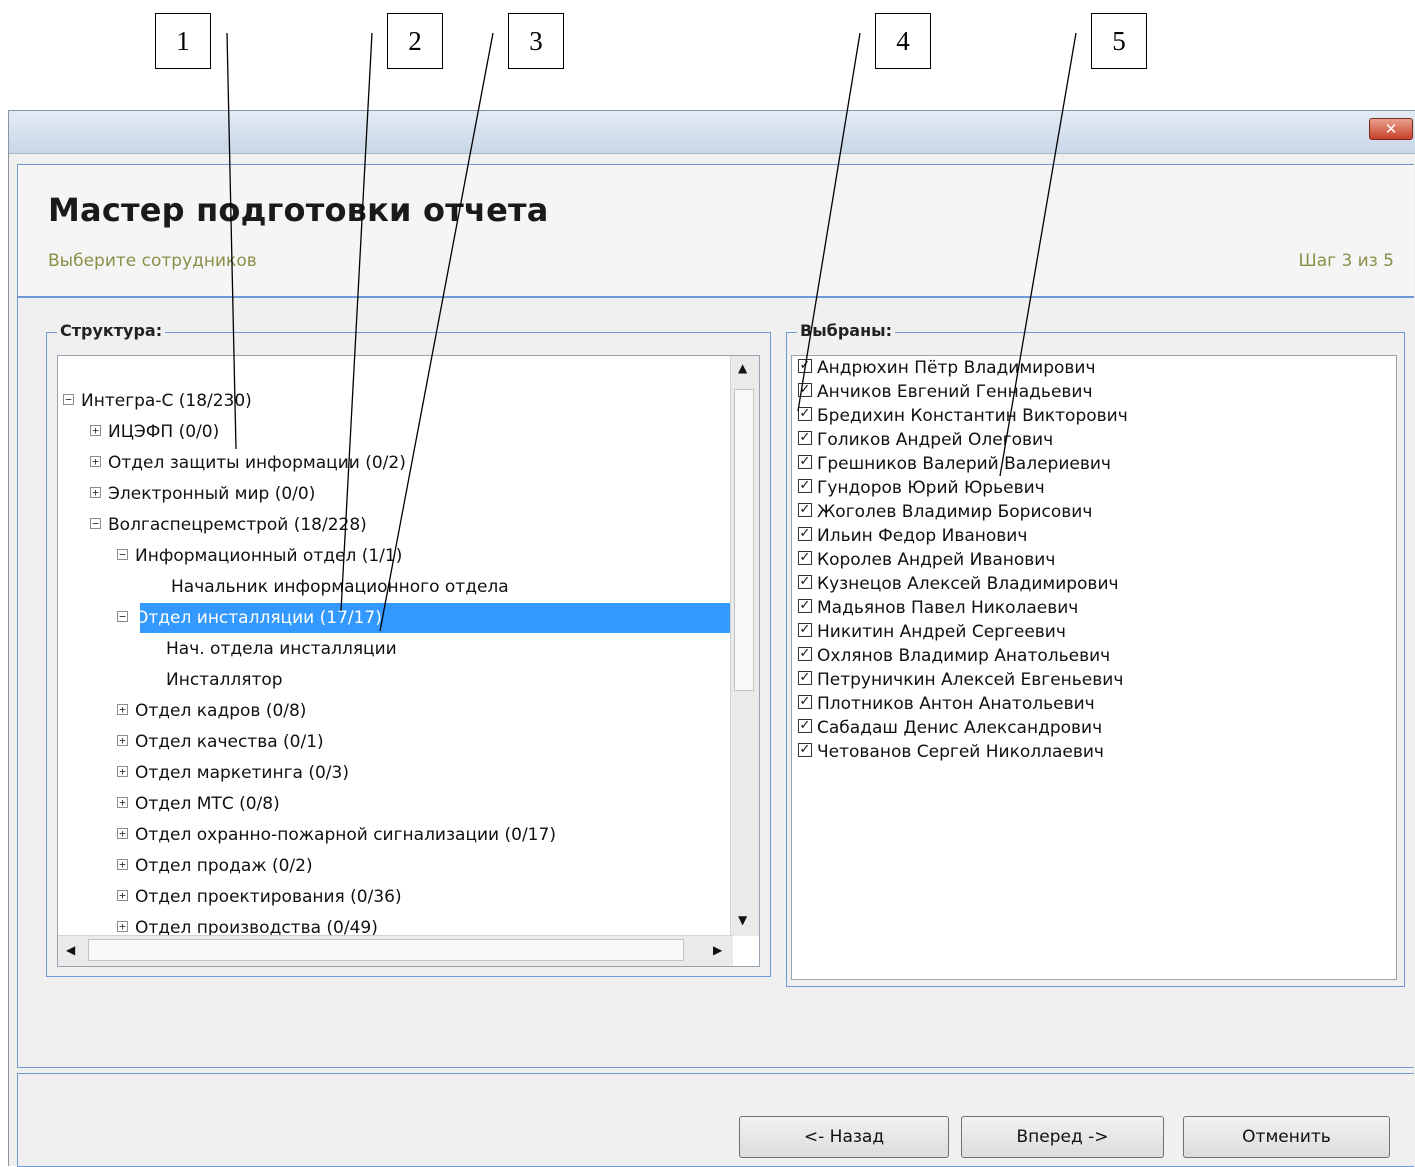 This screenshot has height=1167, width=1415. What do you see at coordinates (269, 556) in the screenshot?
I see `tree-node-label: Информационный отдел (1/1)` at bounding box center [269, 556].